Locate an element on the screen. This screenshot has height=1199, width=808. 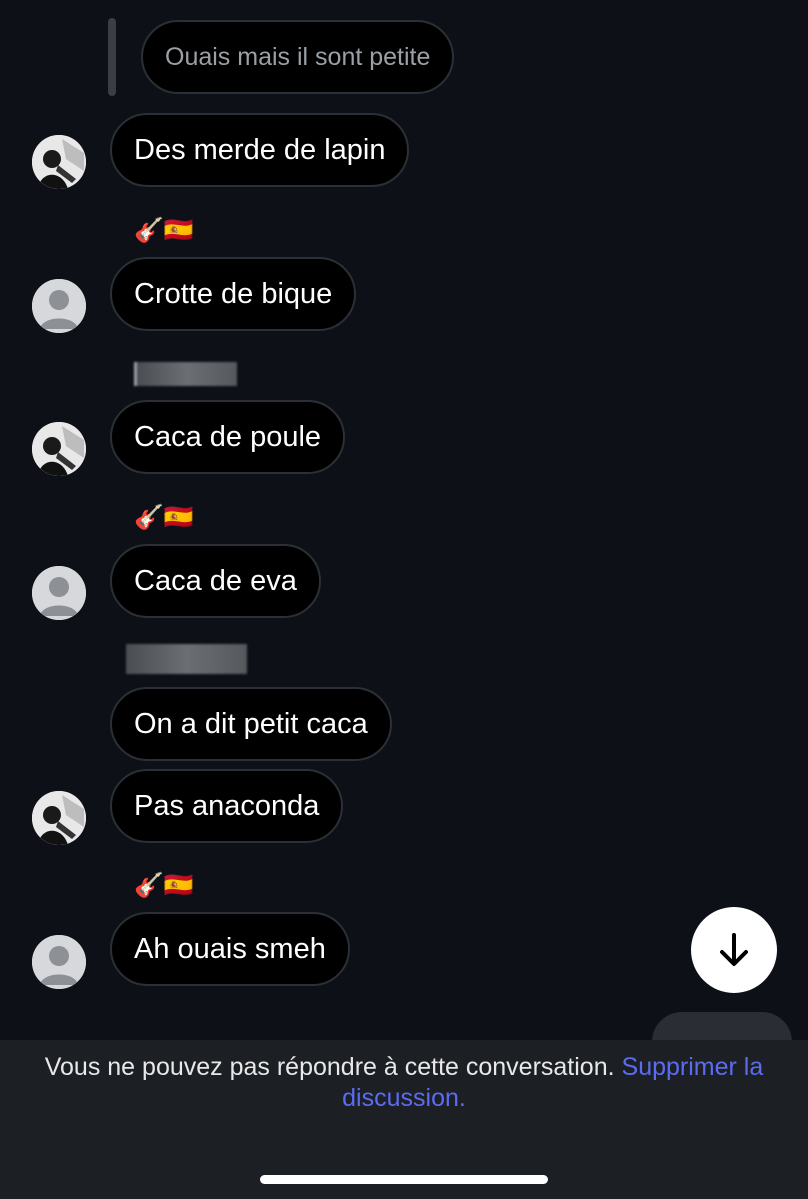
message-text: Des merde de lapin is located at coordinates (260, 149).